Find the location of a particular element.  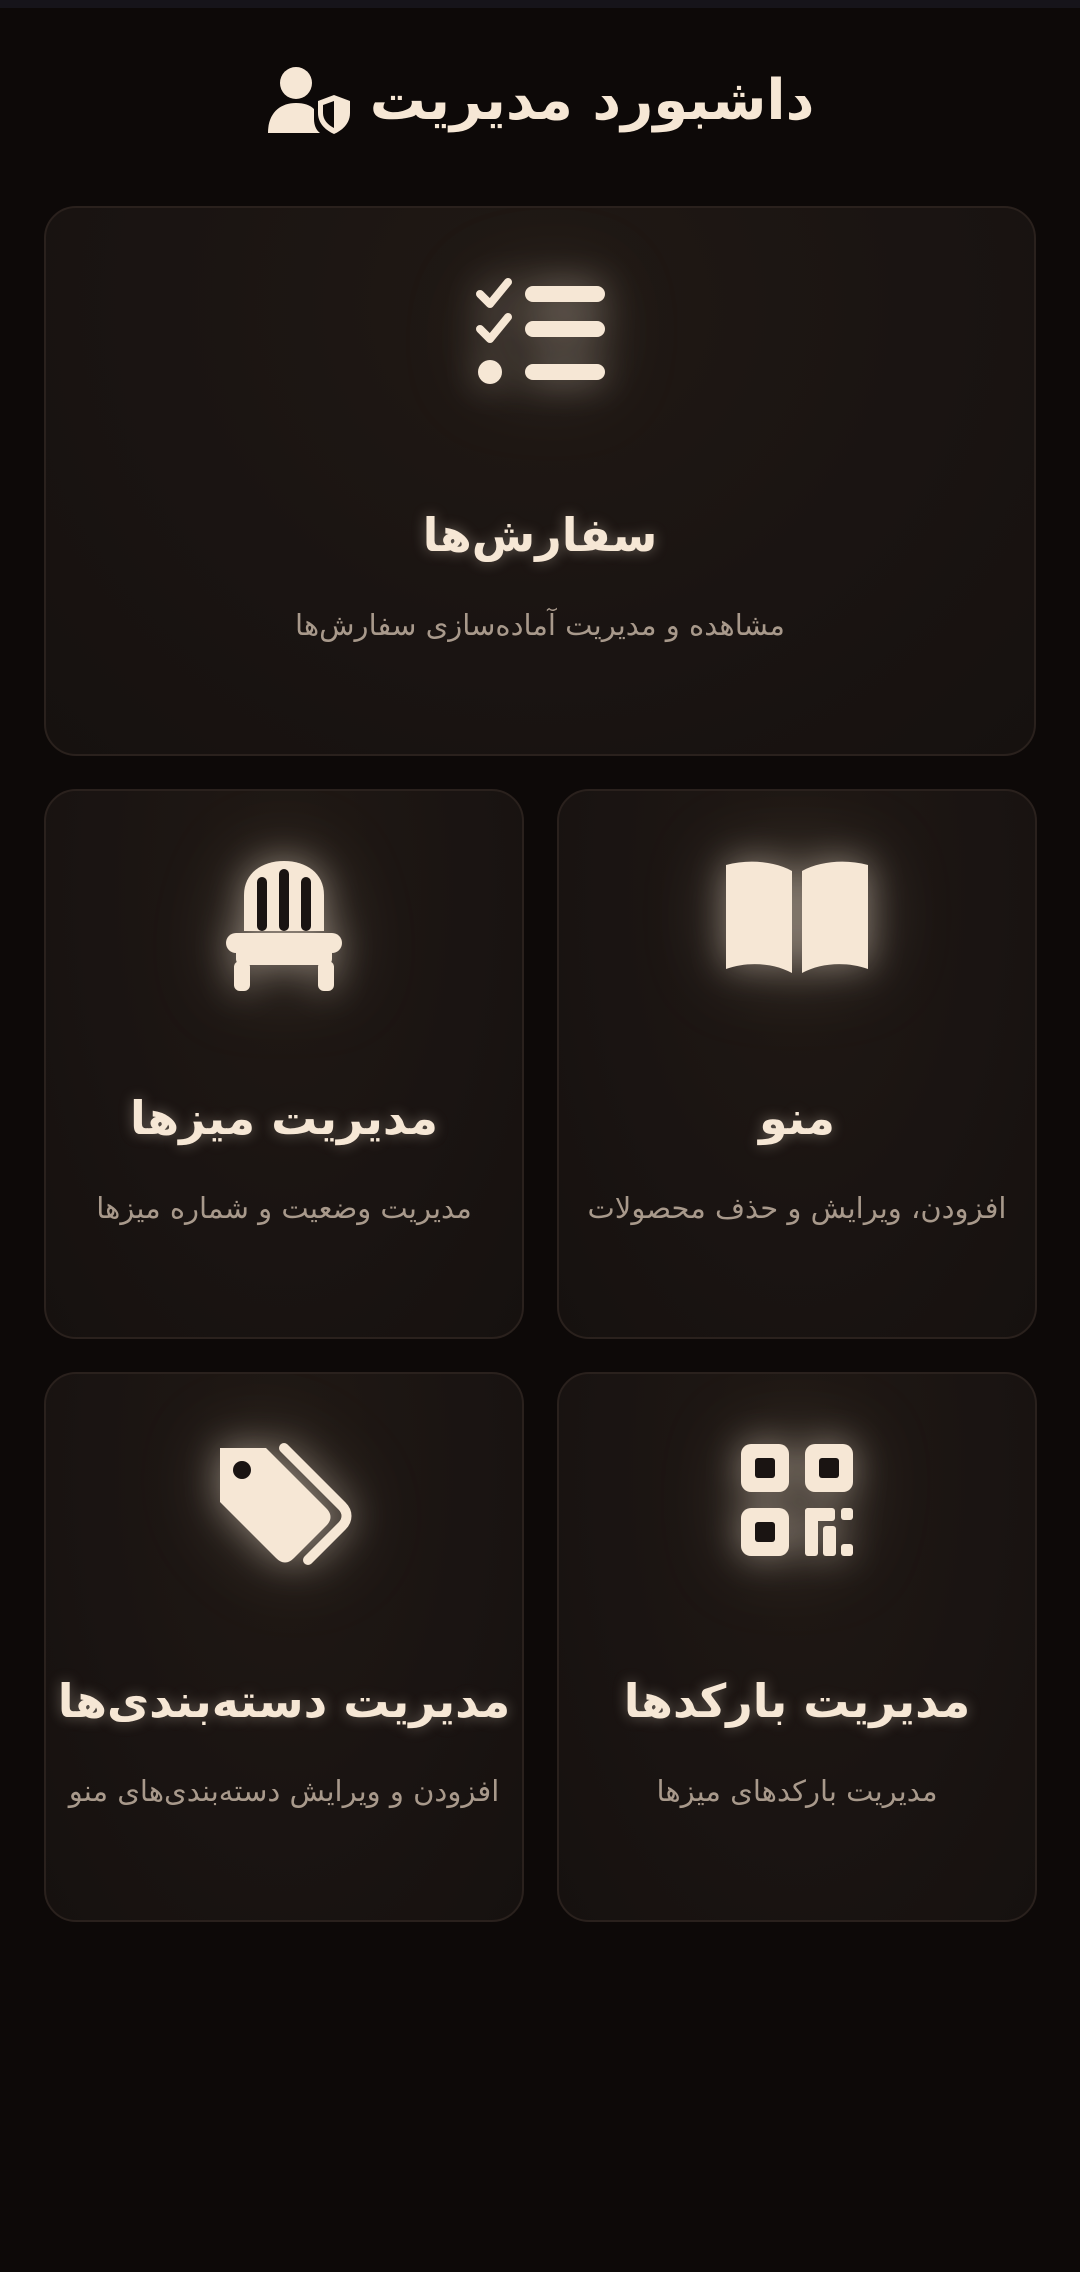

page-title: داشبورد مدیریت is located at coordinates (592, 100).